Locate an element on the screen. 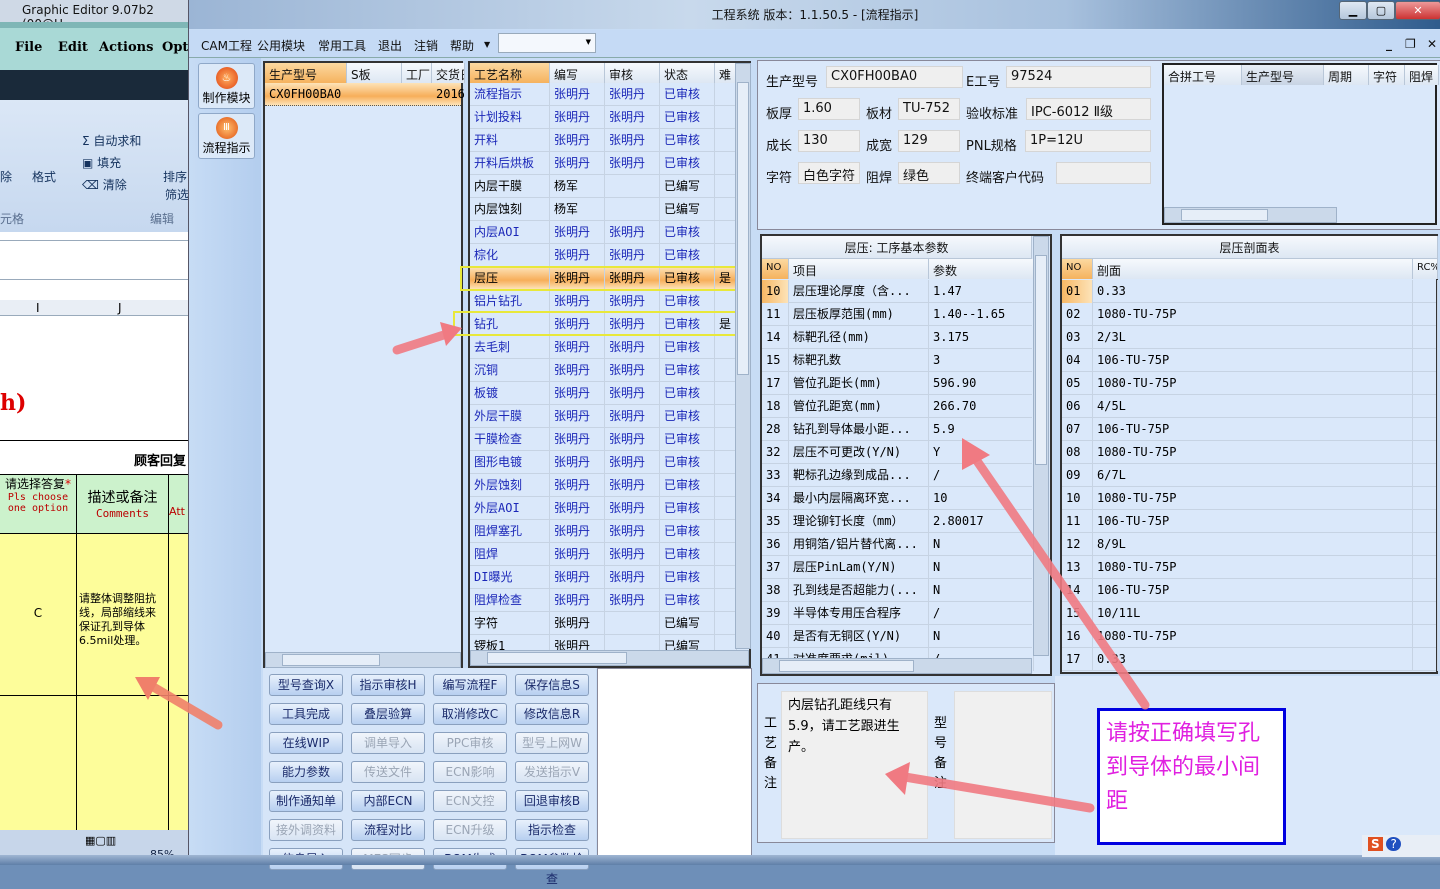 The width and height of the screenshot is (1440, 889). arrow-to-remark is located at coordinates (990, 787).